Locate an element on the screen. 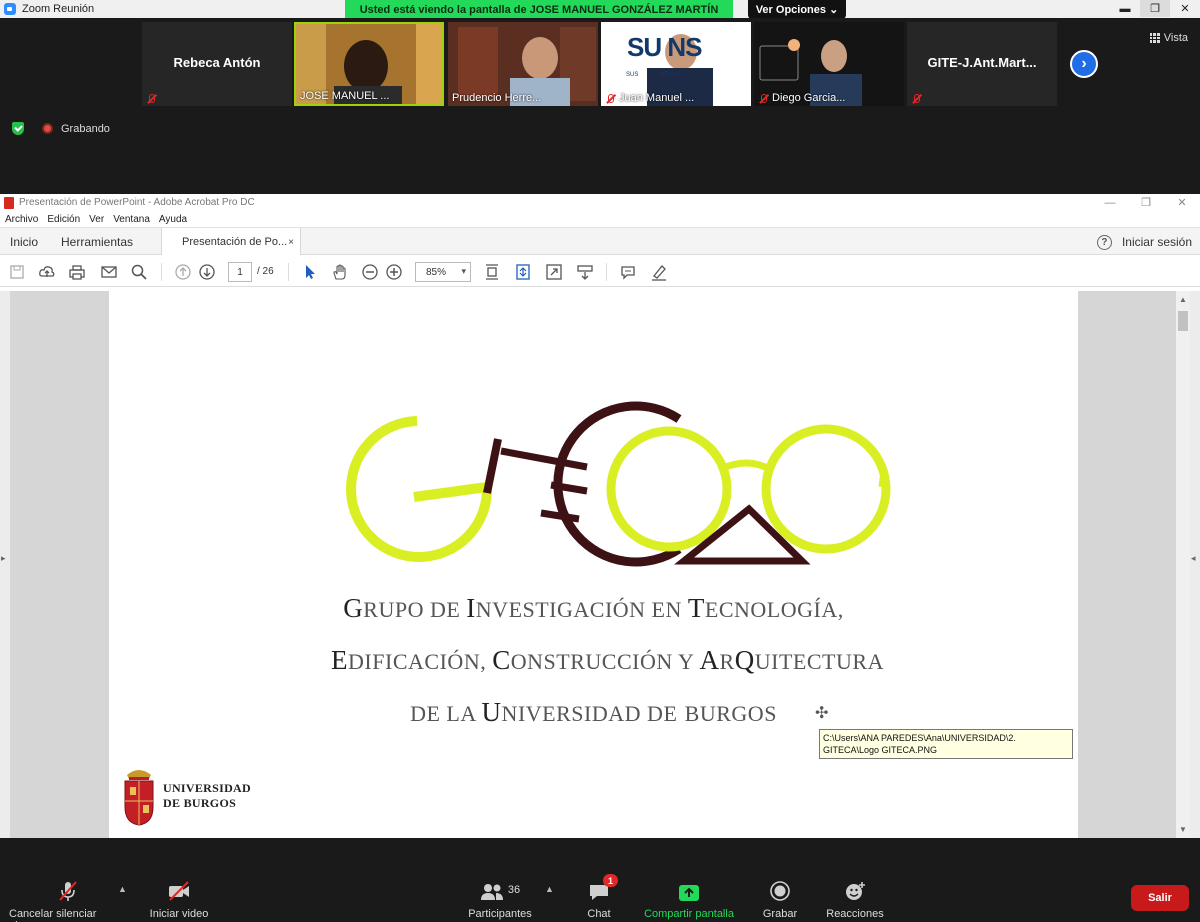 The image size is (1200, 922). university-logo: UNIVERSIDAD DE BURGOS is located at coordinates (186, 796).